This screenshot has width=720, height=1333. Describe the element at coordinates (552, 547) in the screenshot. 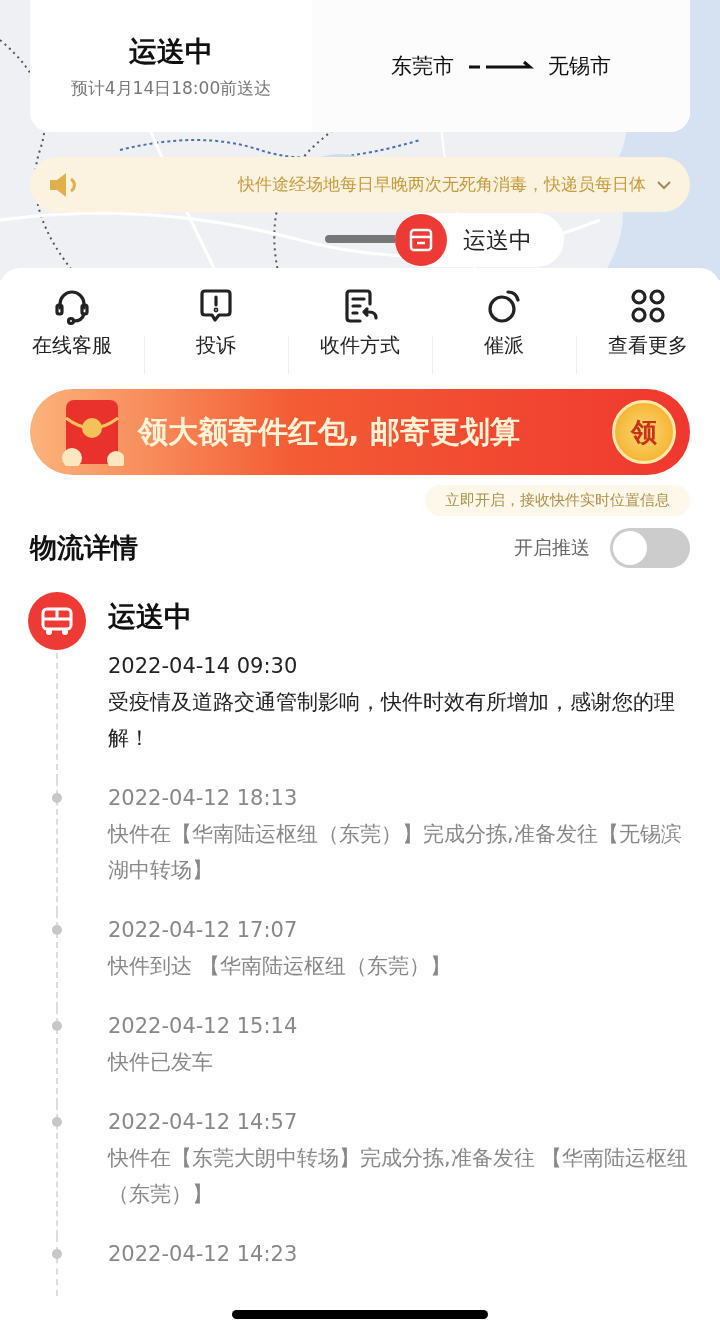

I see `push-label: 开启推送` at that location.